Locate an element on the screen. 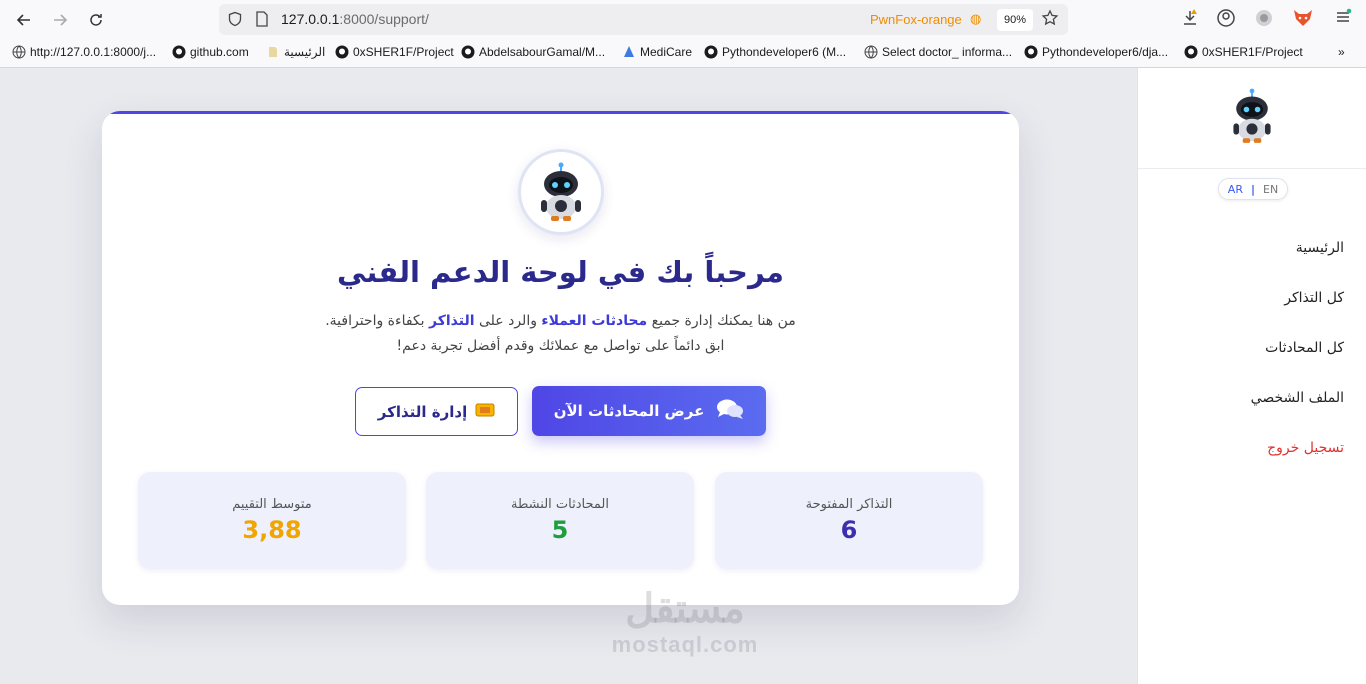 This screenshot has height=684, width=1366. stat-label: المحادثات النشطة is located at coordinates (560, 504).